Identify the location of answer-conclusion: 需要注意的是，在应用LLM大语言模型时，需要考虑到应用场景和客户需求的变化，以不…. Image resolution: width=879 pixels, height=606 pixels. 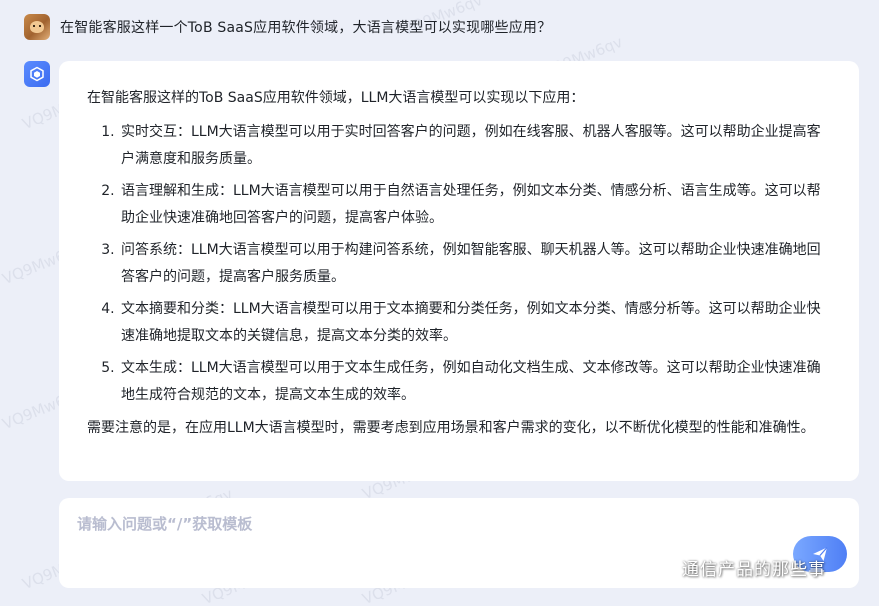
(451, 428).